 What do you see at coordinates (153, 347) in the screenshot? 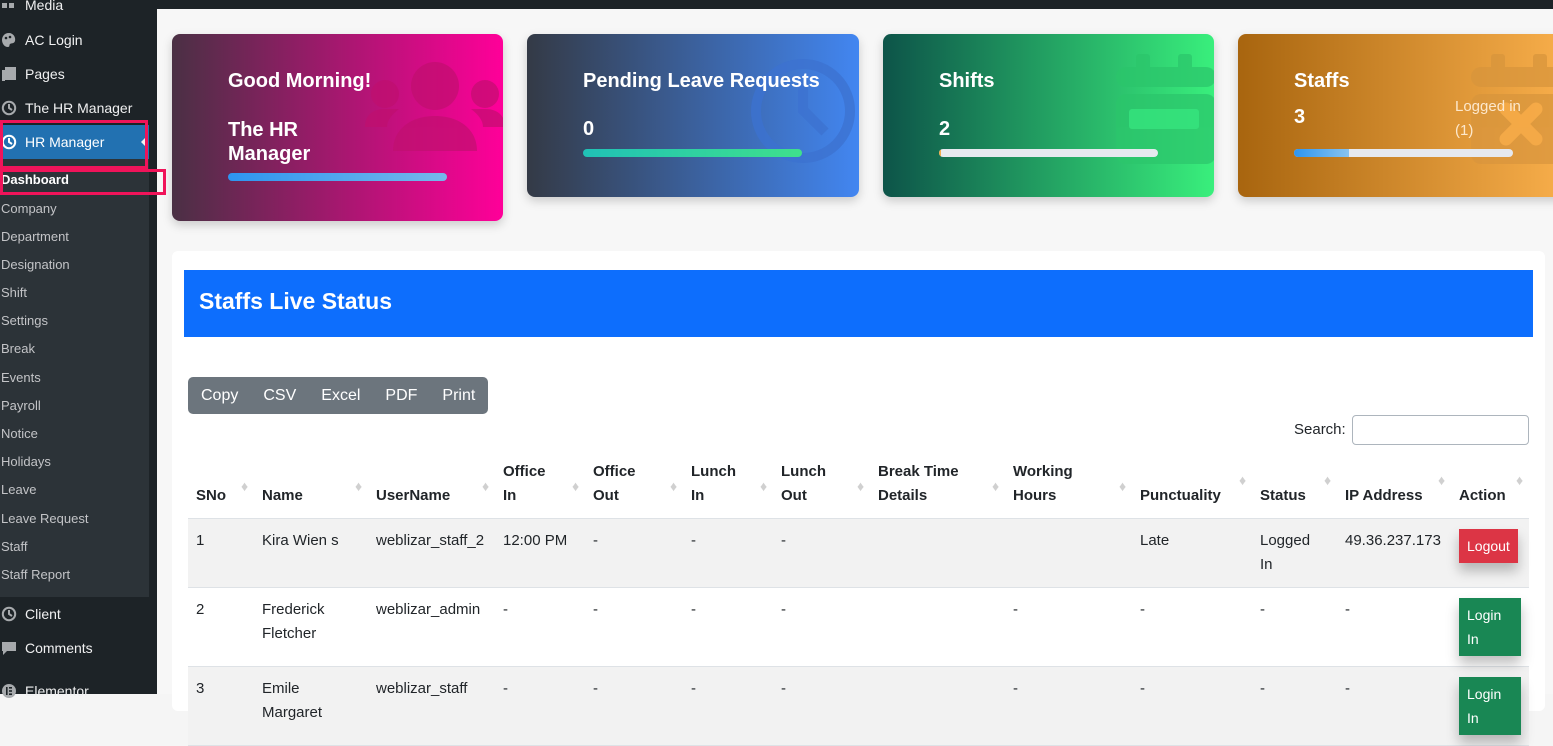
I see `sidebar-scrollbar` at bounding box center [153, 347].